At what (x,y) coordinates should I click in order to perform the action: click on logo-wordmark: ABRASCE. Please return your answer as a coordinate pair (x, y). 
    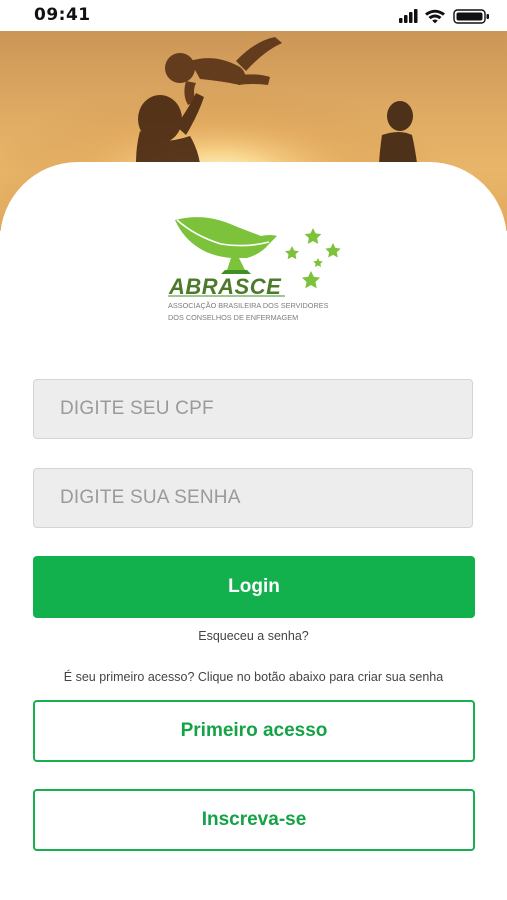
    Looking at the image, I should click on (225, 286).